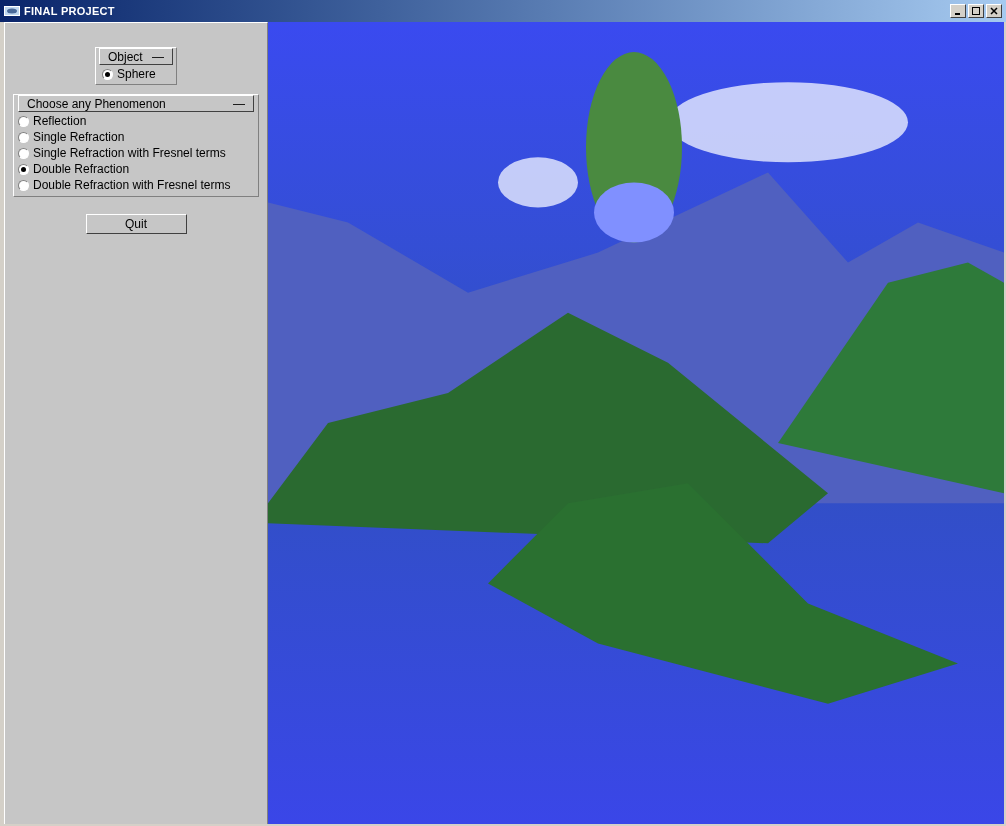  I want to click on quit-button: Quit, so click(136, 224).